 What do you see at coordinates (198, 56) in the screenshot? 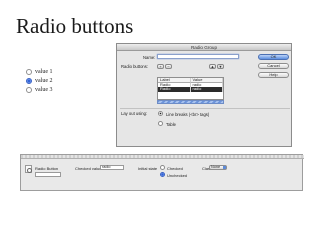
I see `name-input` at bounding box center [198, 56].